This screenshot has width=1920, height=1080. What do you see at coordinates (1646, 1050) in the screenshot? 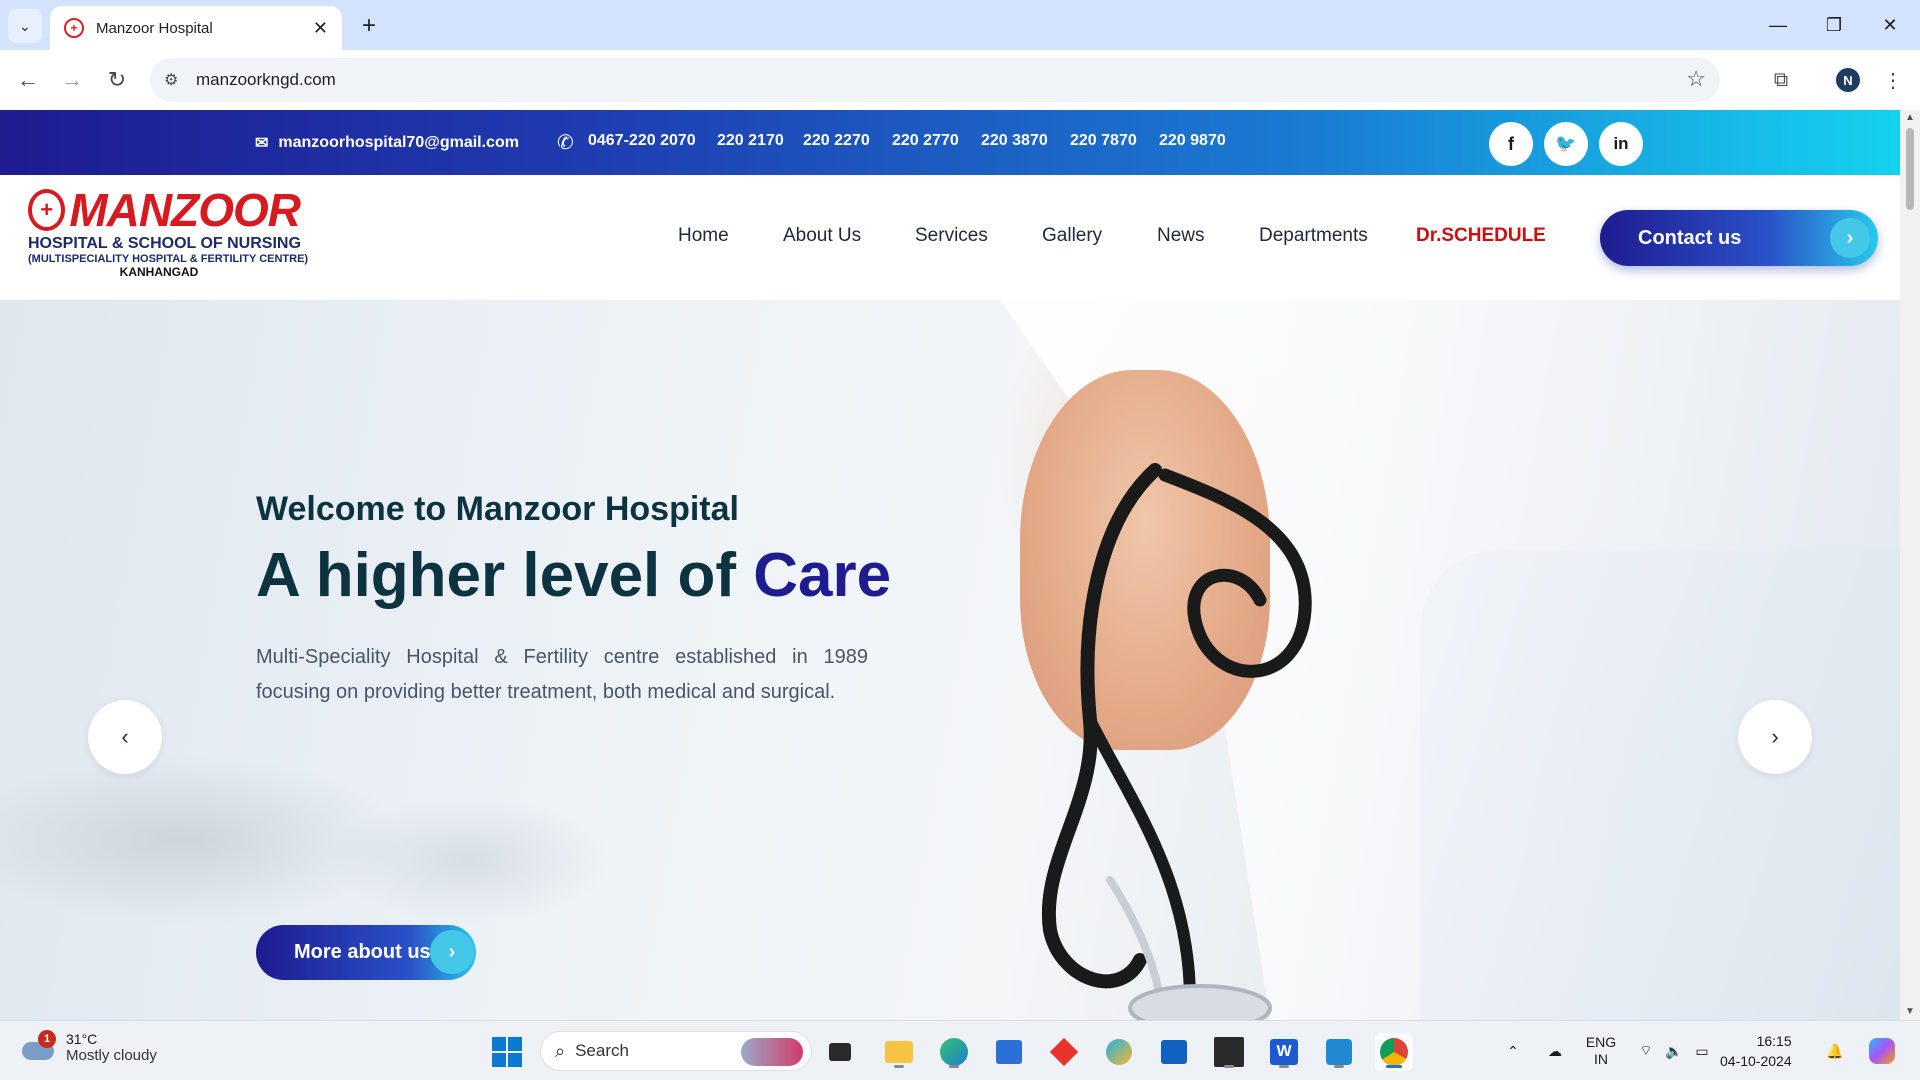
I see `wifi-icon: ⌔` at bounding box center [1646, 1050].